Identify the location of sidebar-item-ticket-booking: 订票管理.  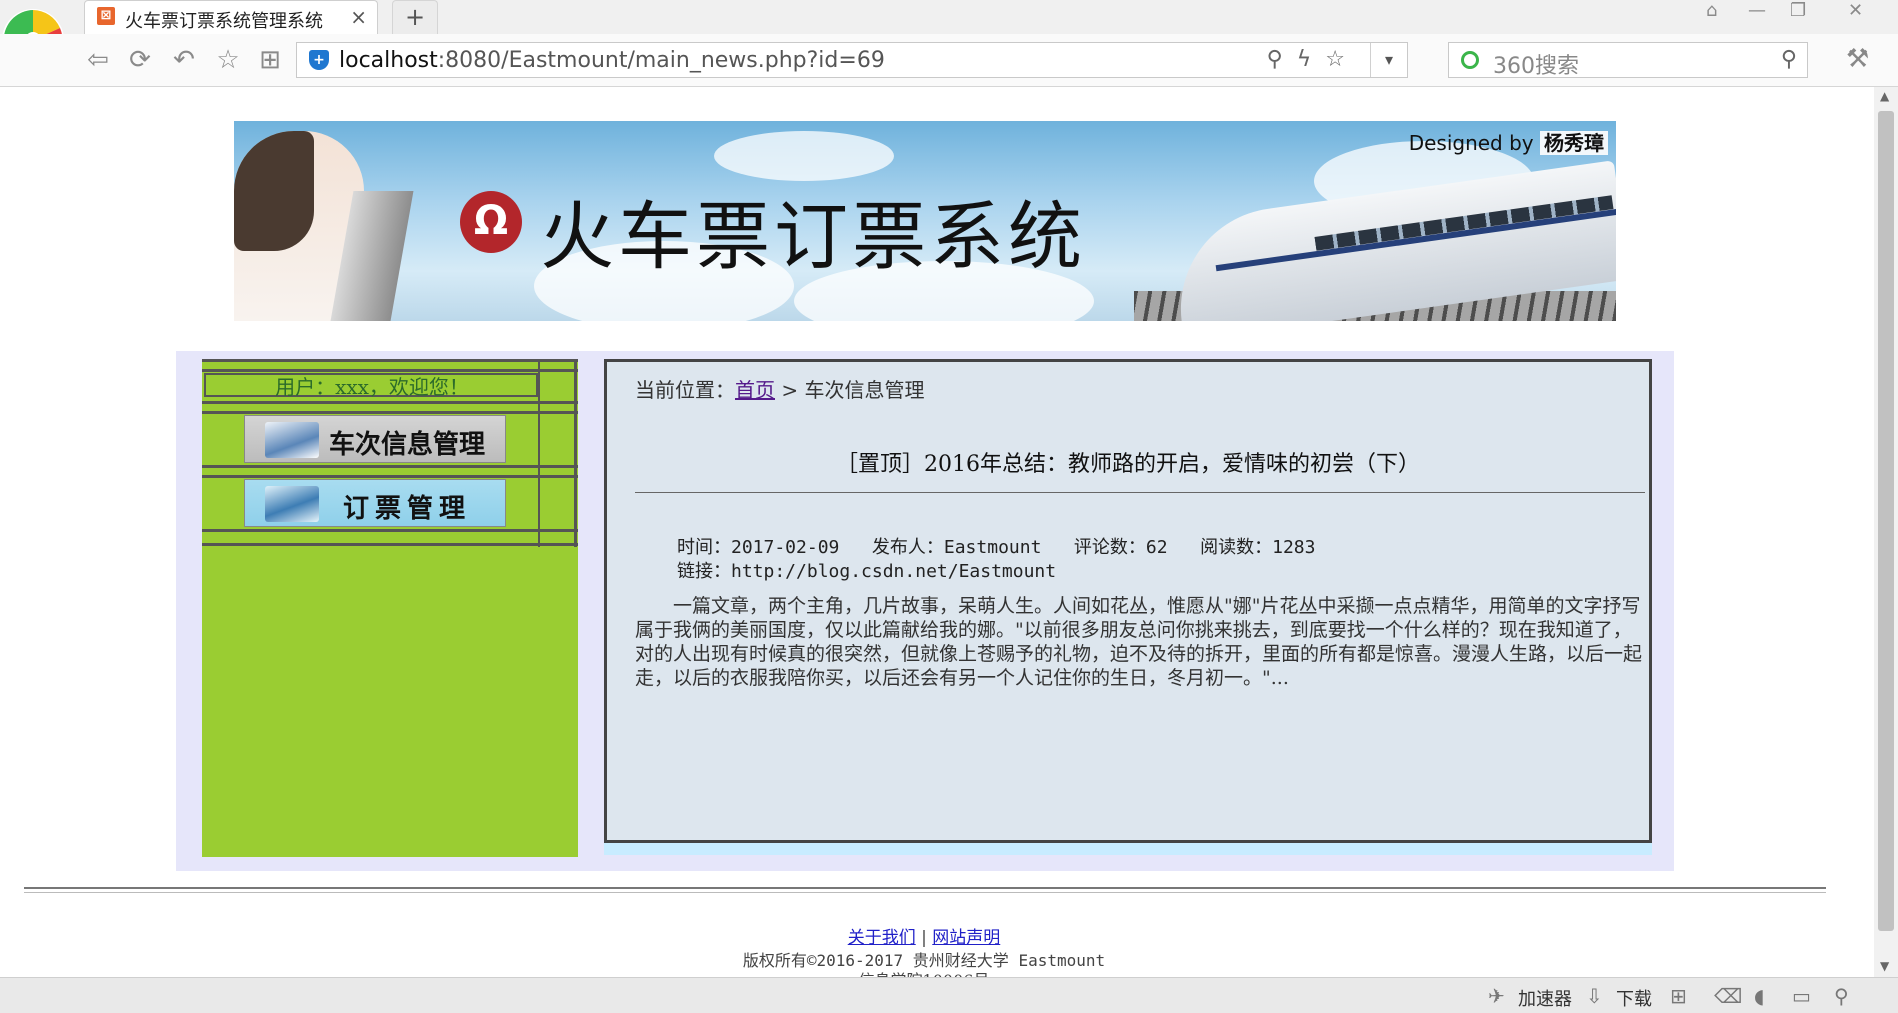
(375, 503).